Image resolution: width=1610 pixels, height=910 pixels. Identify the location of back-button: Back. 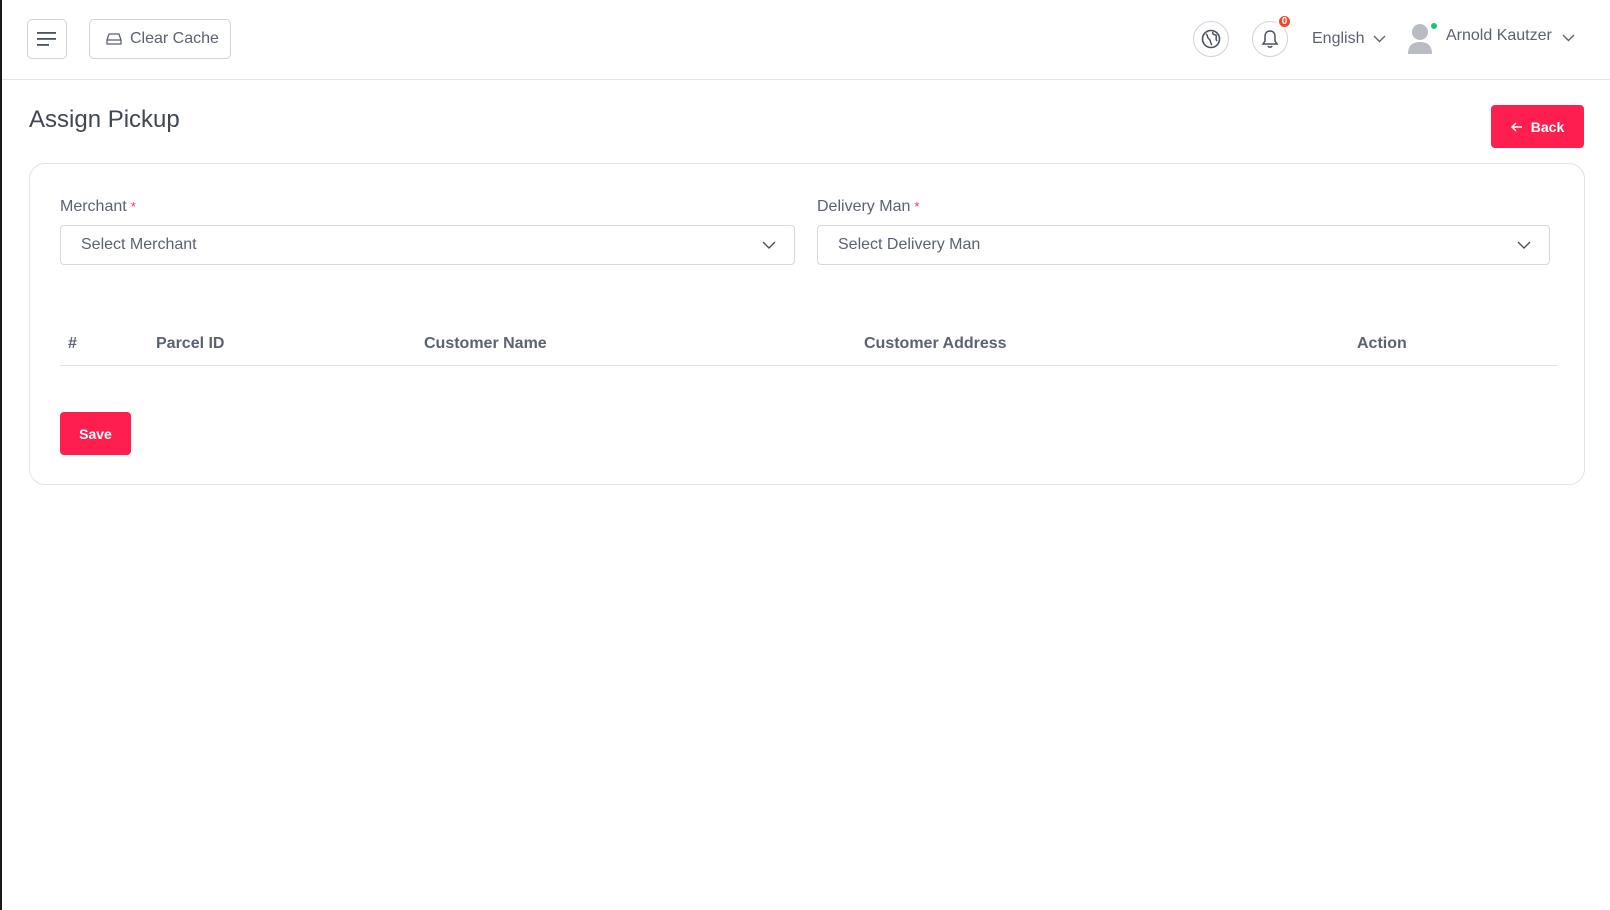
(1537, 126).